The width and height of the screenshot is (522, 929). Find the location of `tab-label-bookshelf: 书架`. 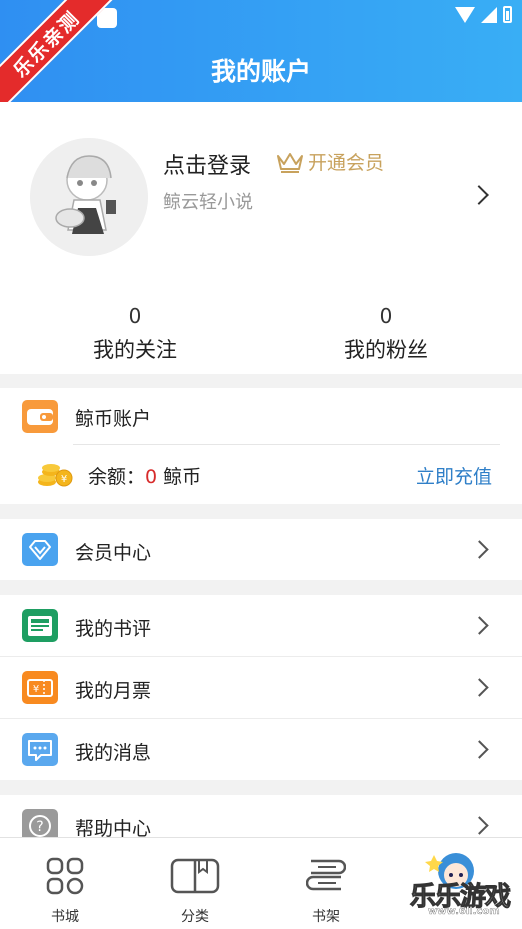

tab-label-bookshelf: 书架 is located at coordinates (326, 917).